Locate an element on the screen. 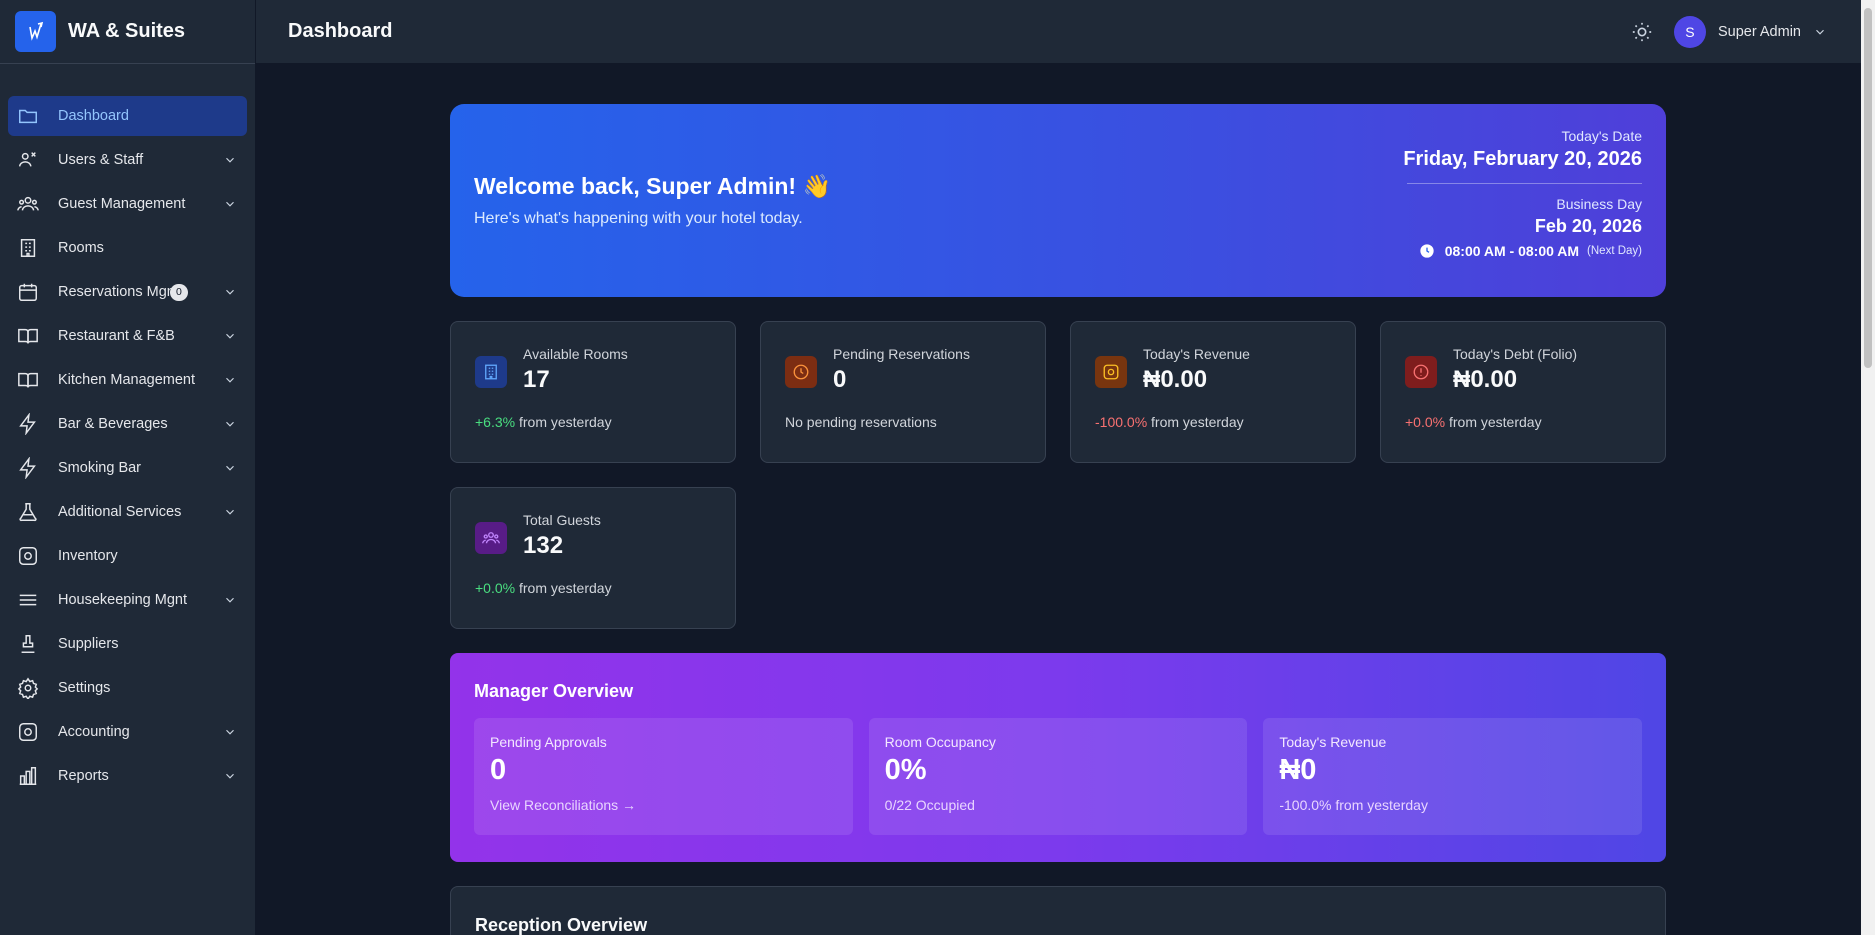 The height and width of the screenshot is (935, 1875). sidebar-item-reservations-mgnt: Reservations Mgnt 0 is located at coordinates (127, 292).